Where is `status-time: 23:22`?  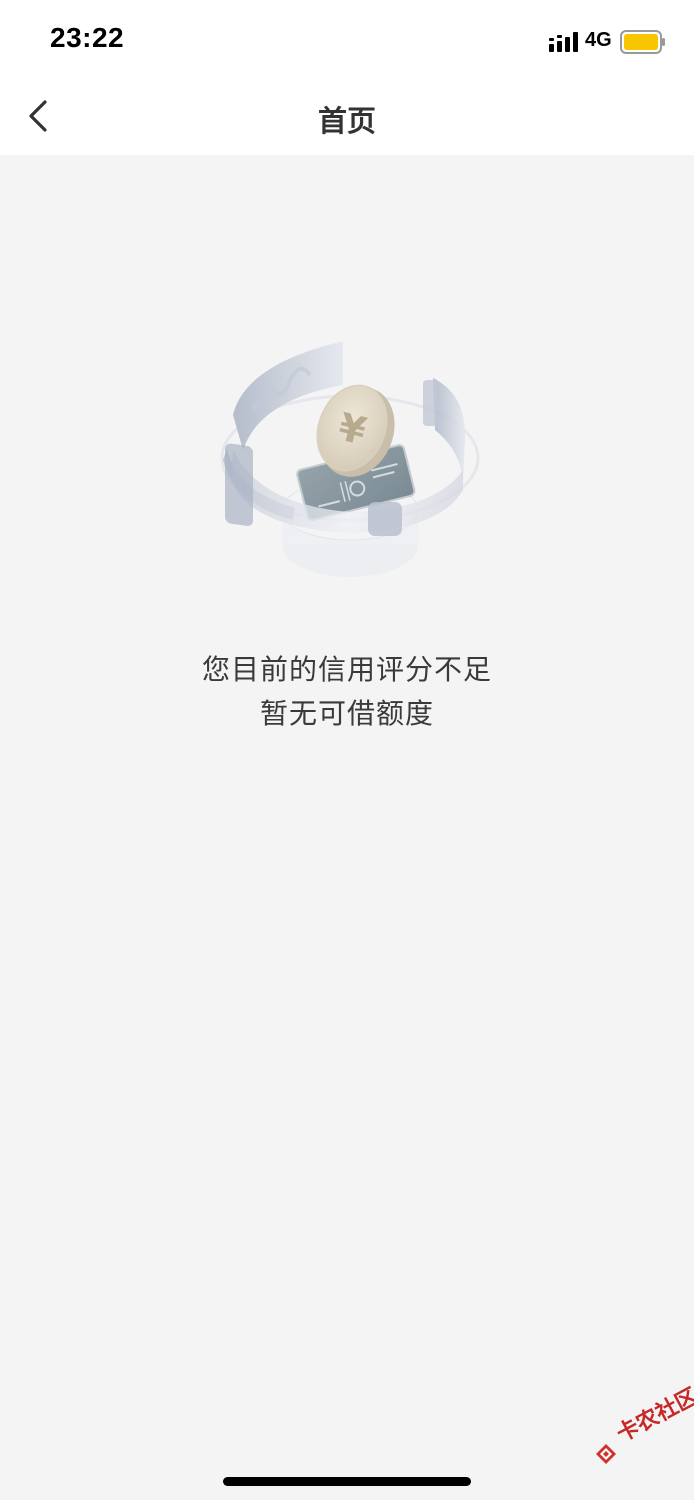
status-time: 23:22 is located at coordinates (87, 37).